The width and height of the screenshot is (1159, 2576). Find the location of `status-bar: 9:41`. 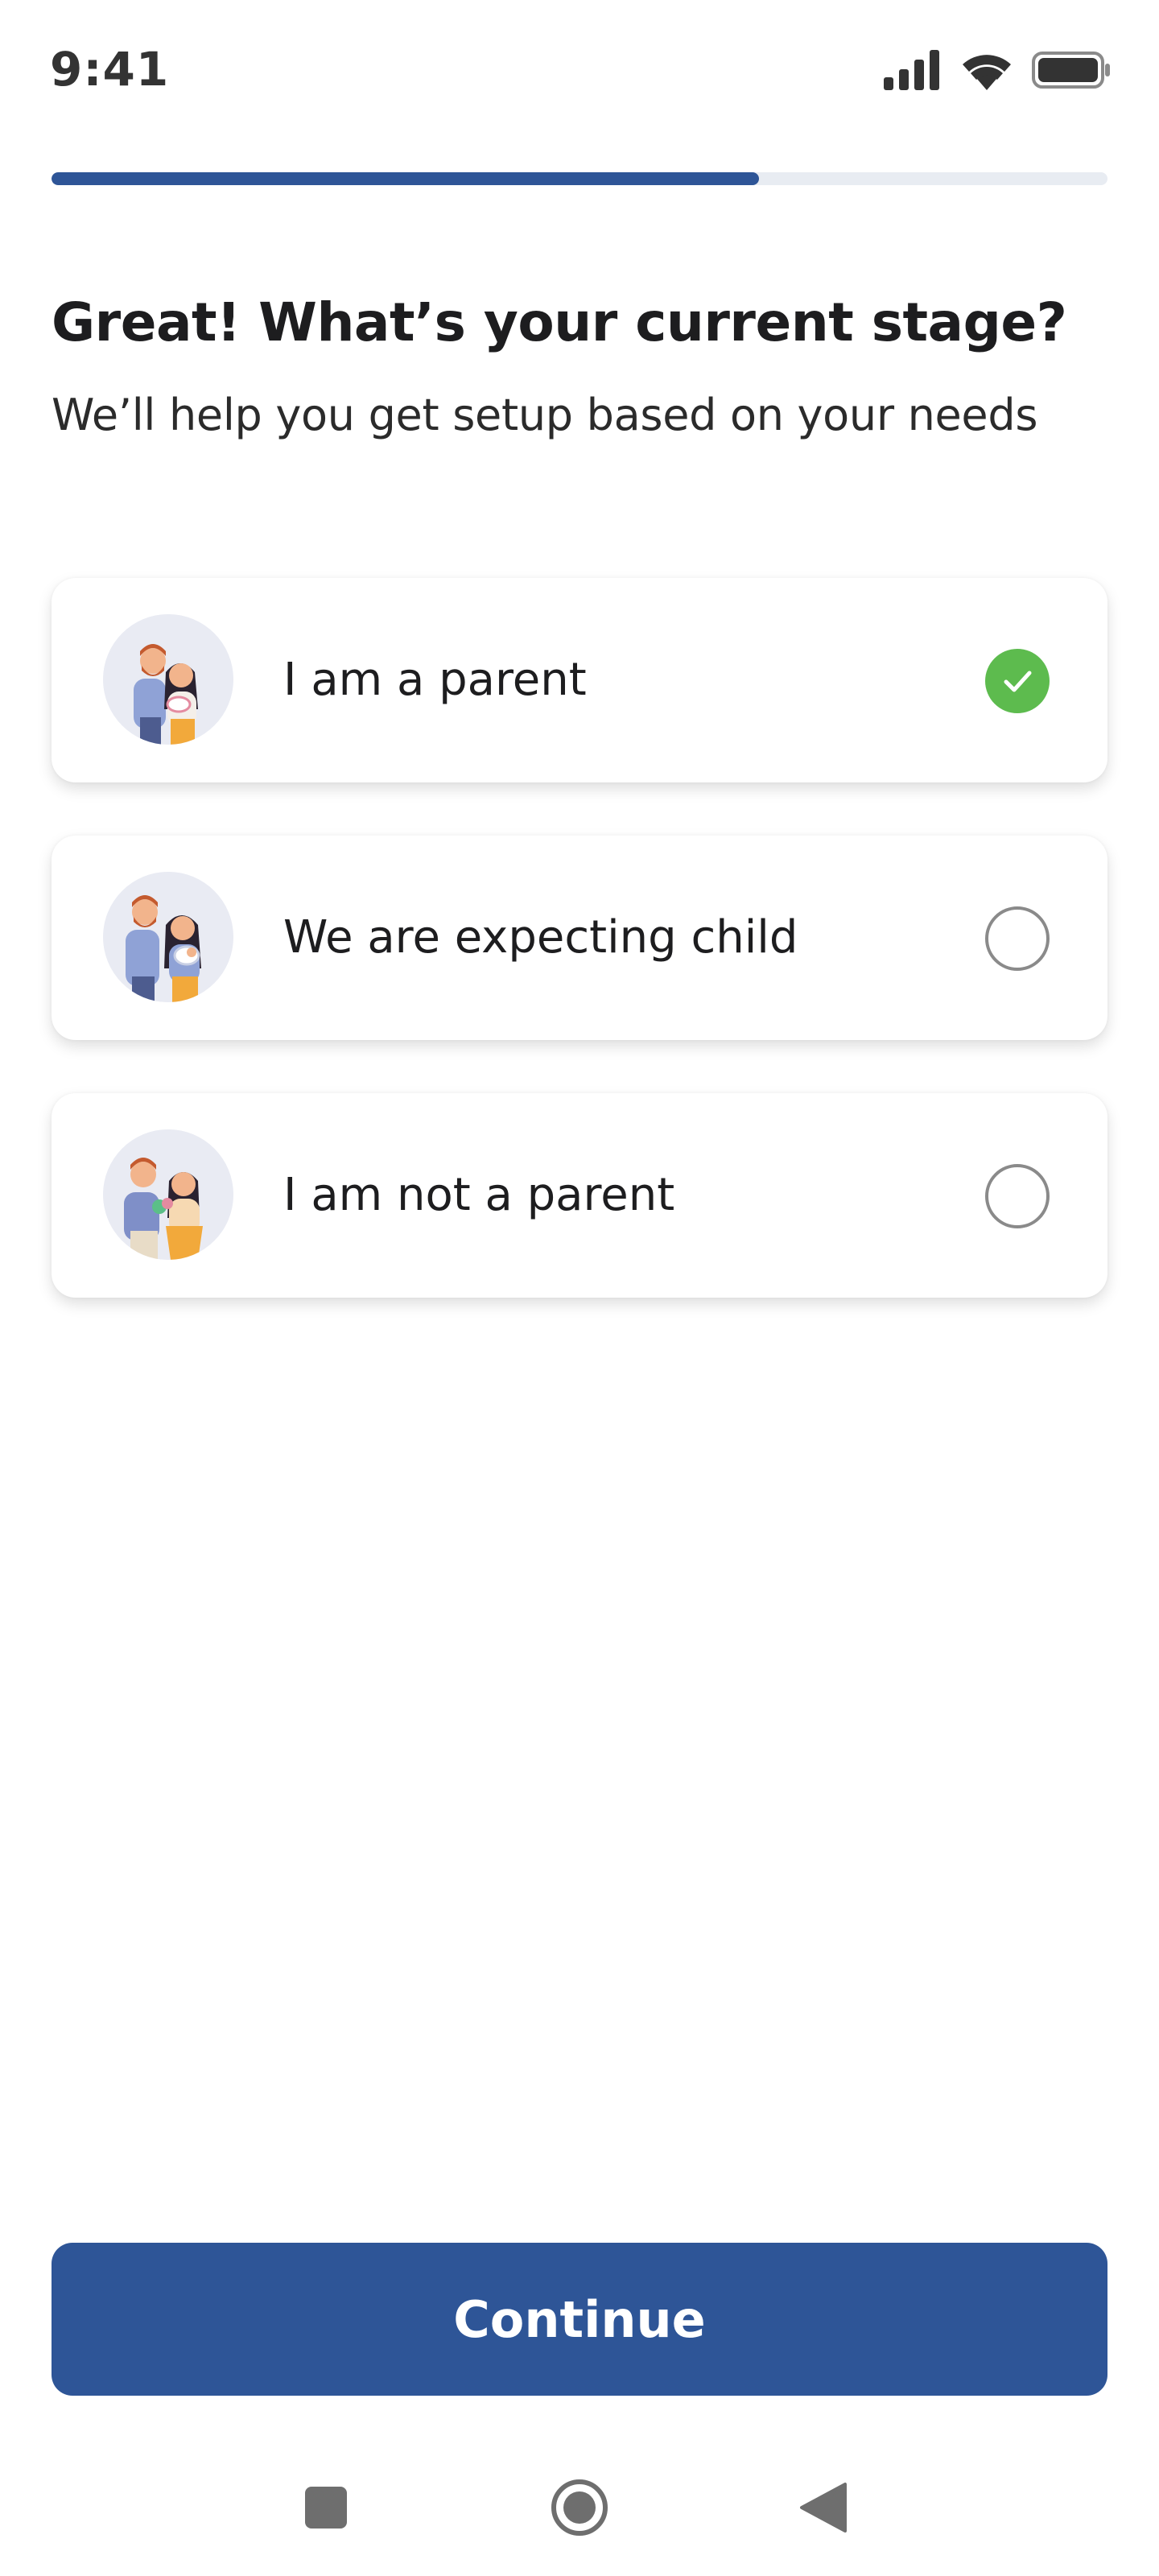

status-bar: 9:41 is located at coordinates (579, 72).